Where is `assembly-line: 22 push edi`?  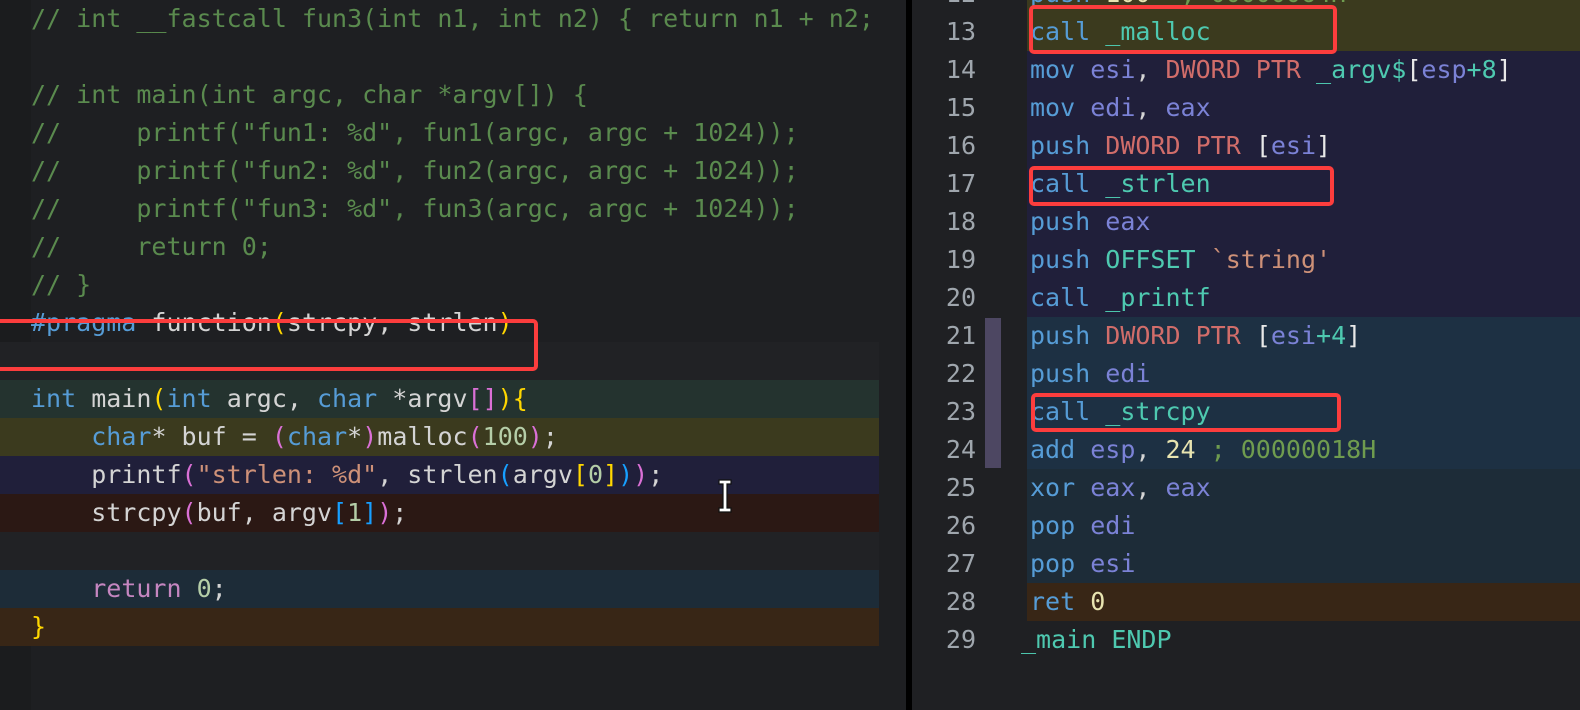 assembly-line: 22 push edi is located at coordinates (1246, 374).